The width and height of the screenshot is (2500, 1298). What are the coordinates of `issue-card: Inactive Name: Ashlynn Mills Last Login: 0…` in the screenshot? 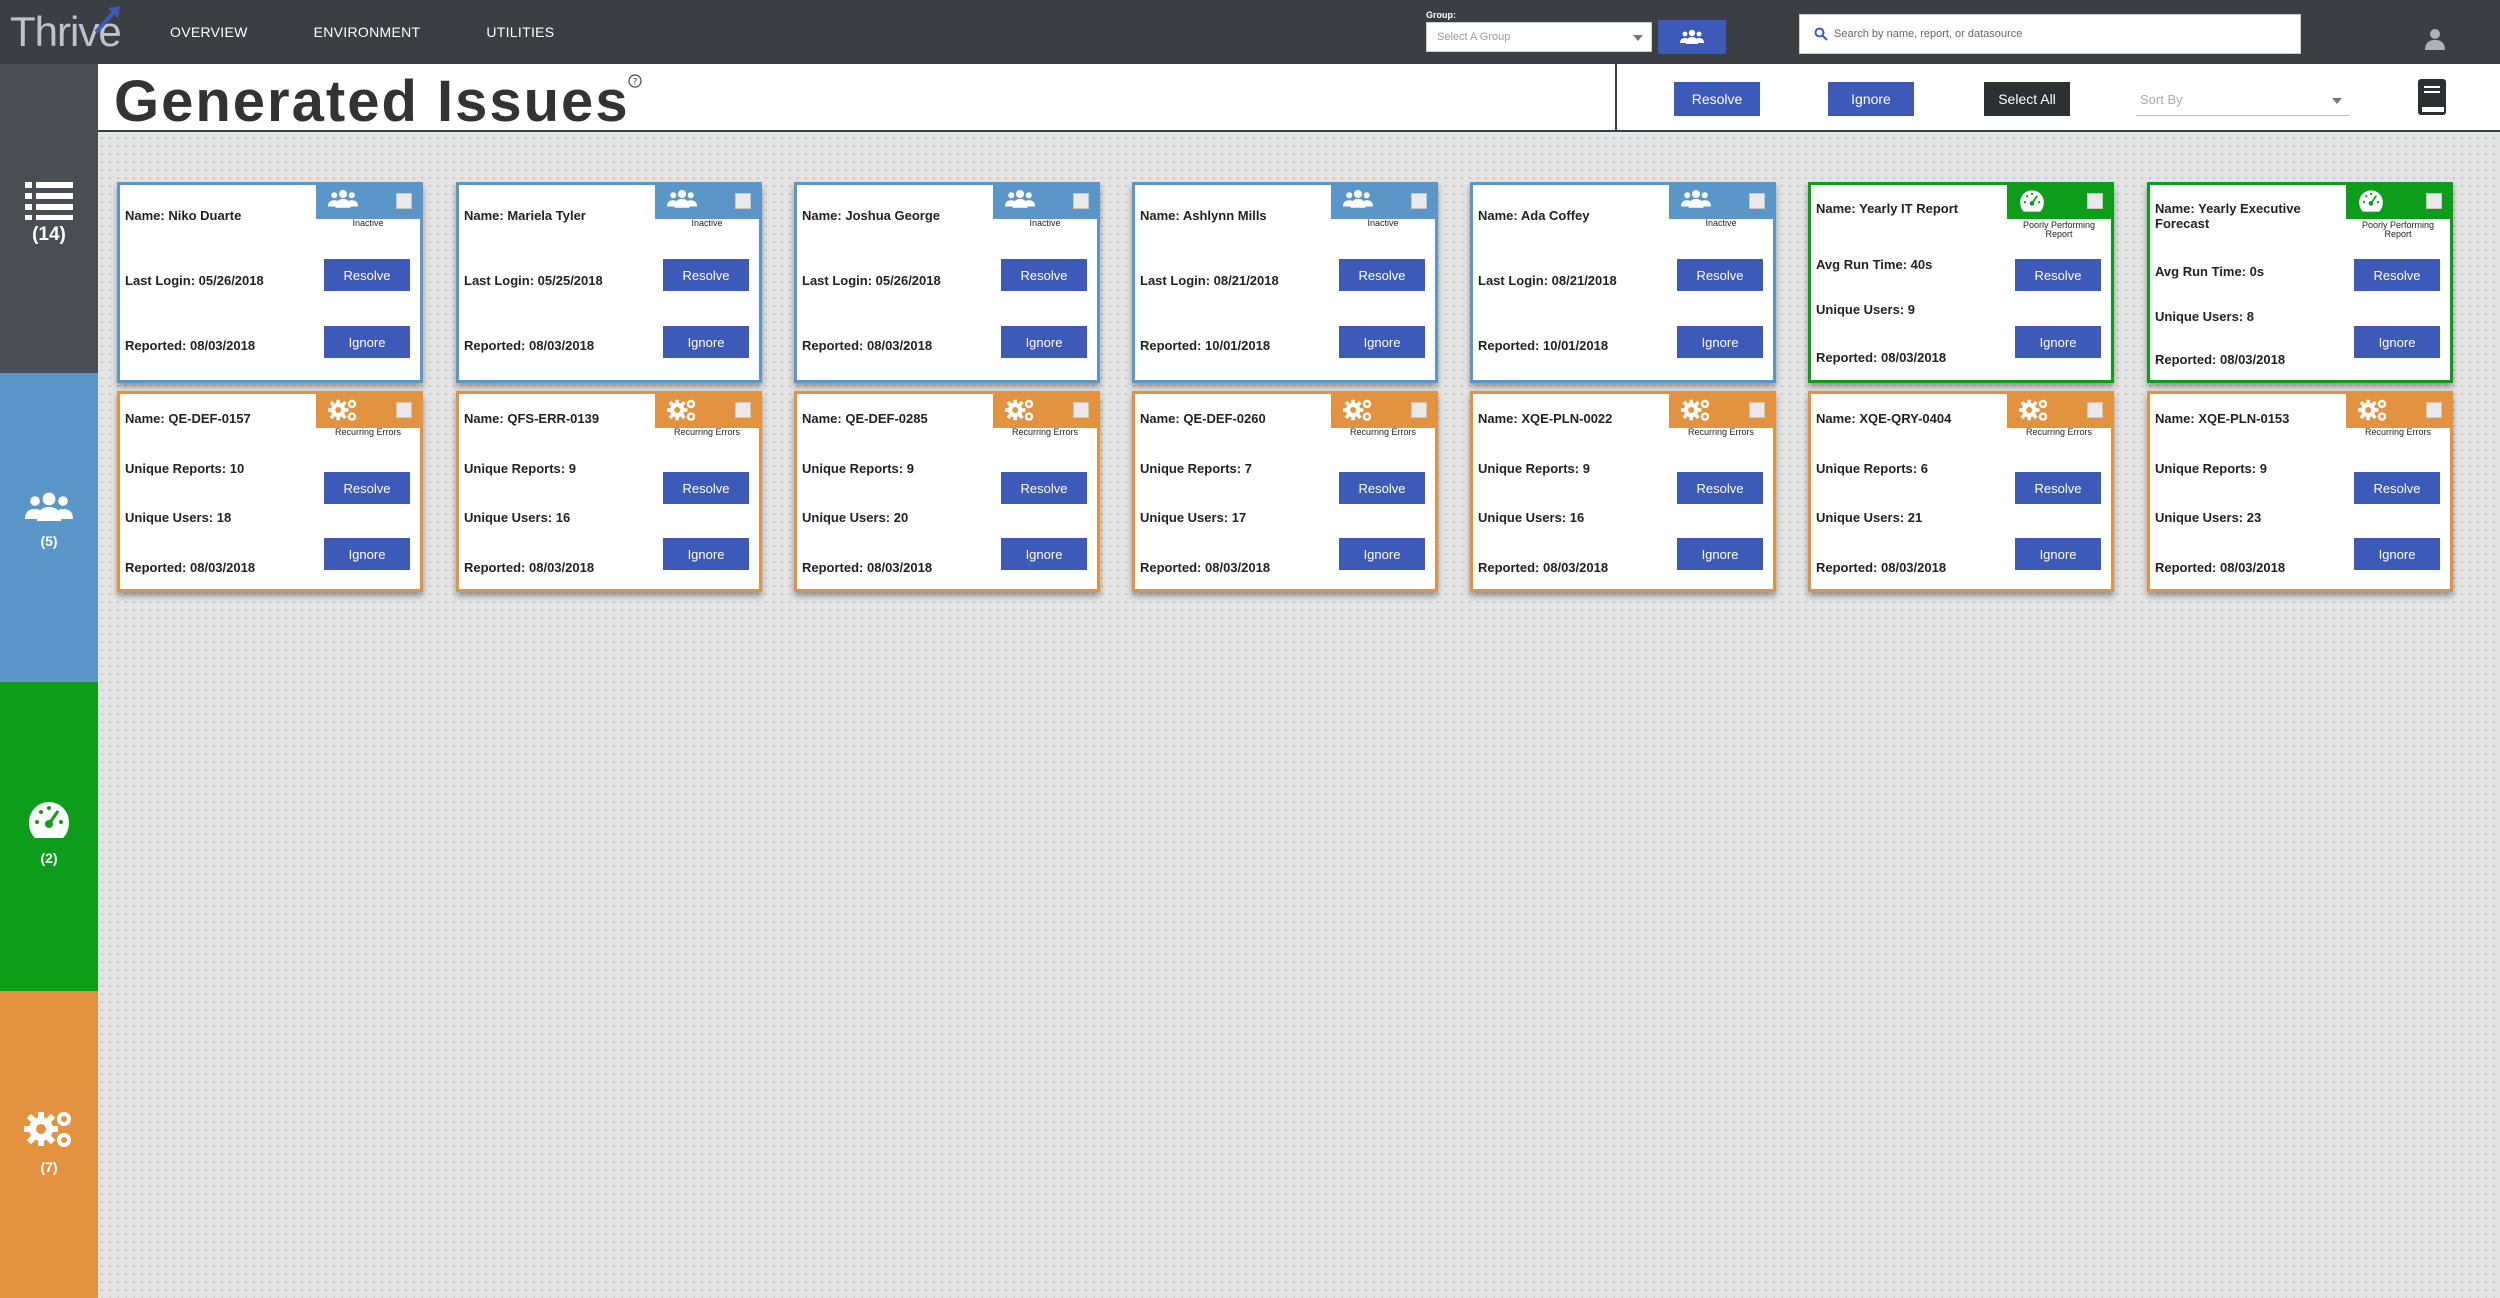 It's located at (1285, 282).